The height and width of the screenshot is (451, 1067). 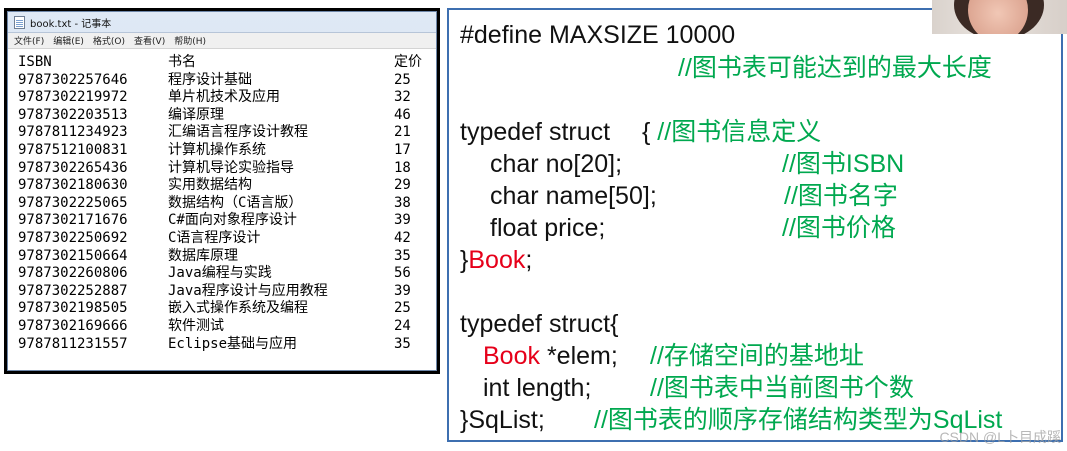 What do you see at coordinates (73, 202) in the screenshot?
I see `book-isbn: 9787302225065` at bounding box center [73, 202].